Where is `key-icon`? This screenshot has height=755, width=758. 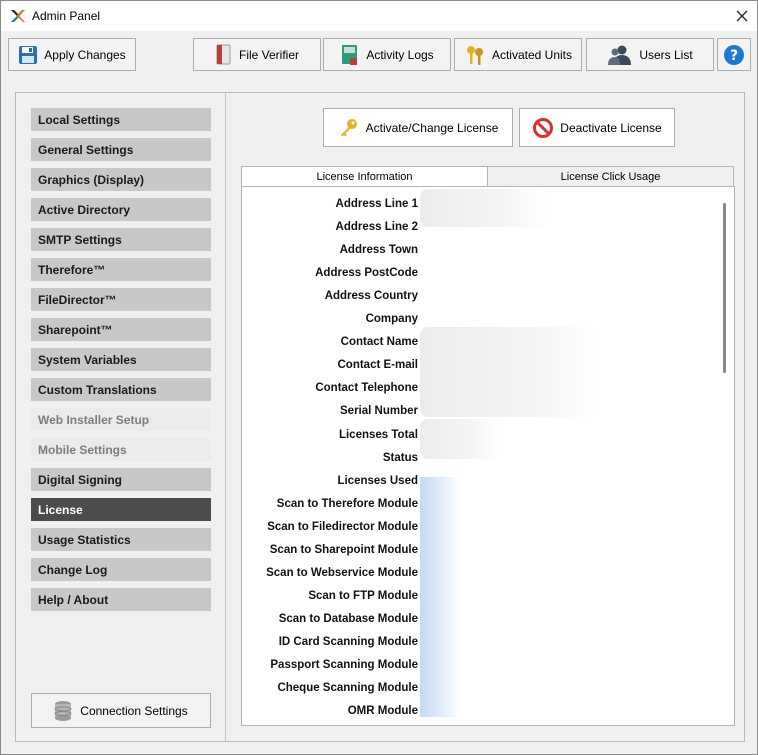 key-icon is located at coordinates (348, 127).